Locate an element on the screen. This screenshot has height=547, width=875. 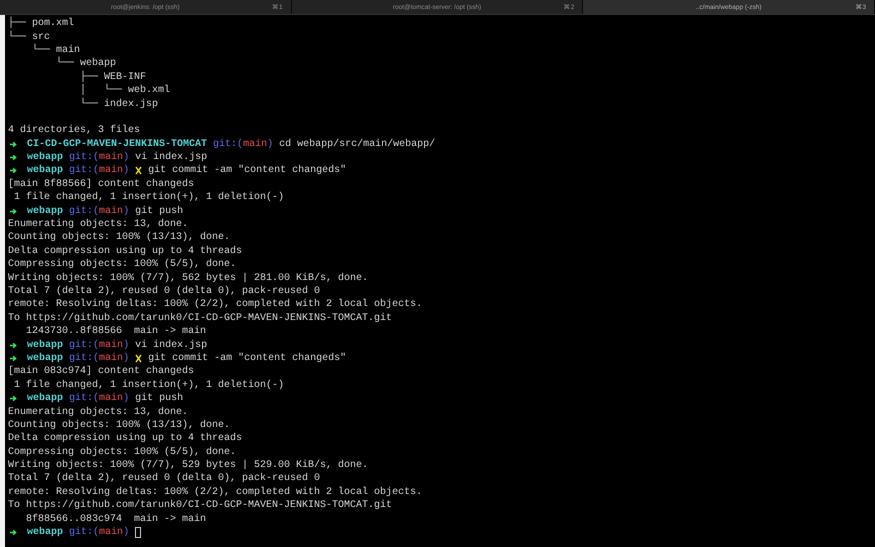
output-line: ├── pom.xml is located at coordinates (41, 24).